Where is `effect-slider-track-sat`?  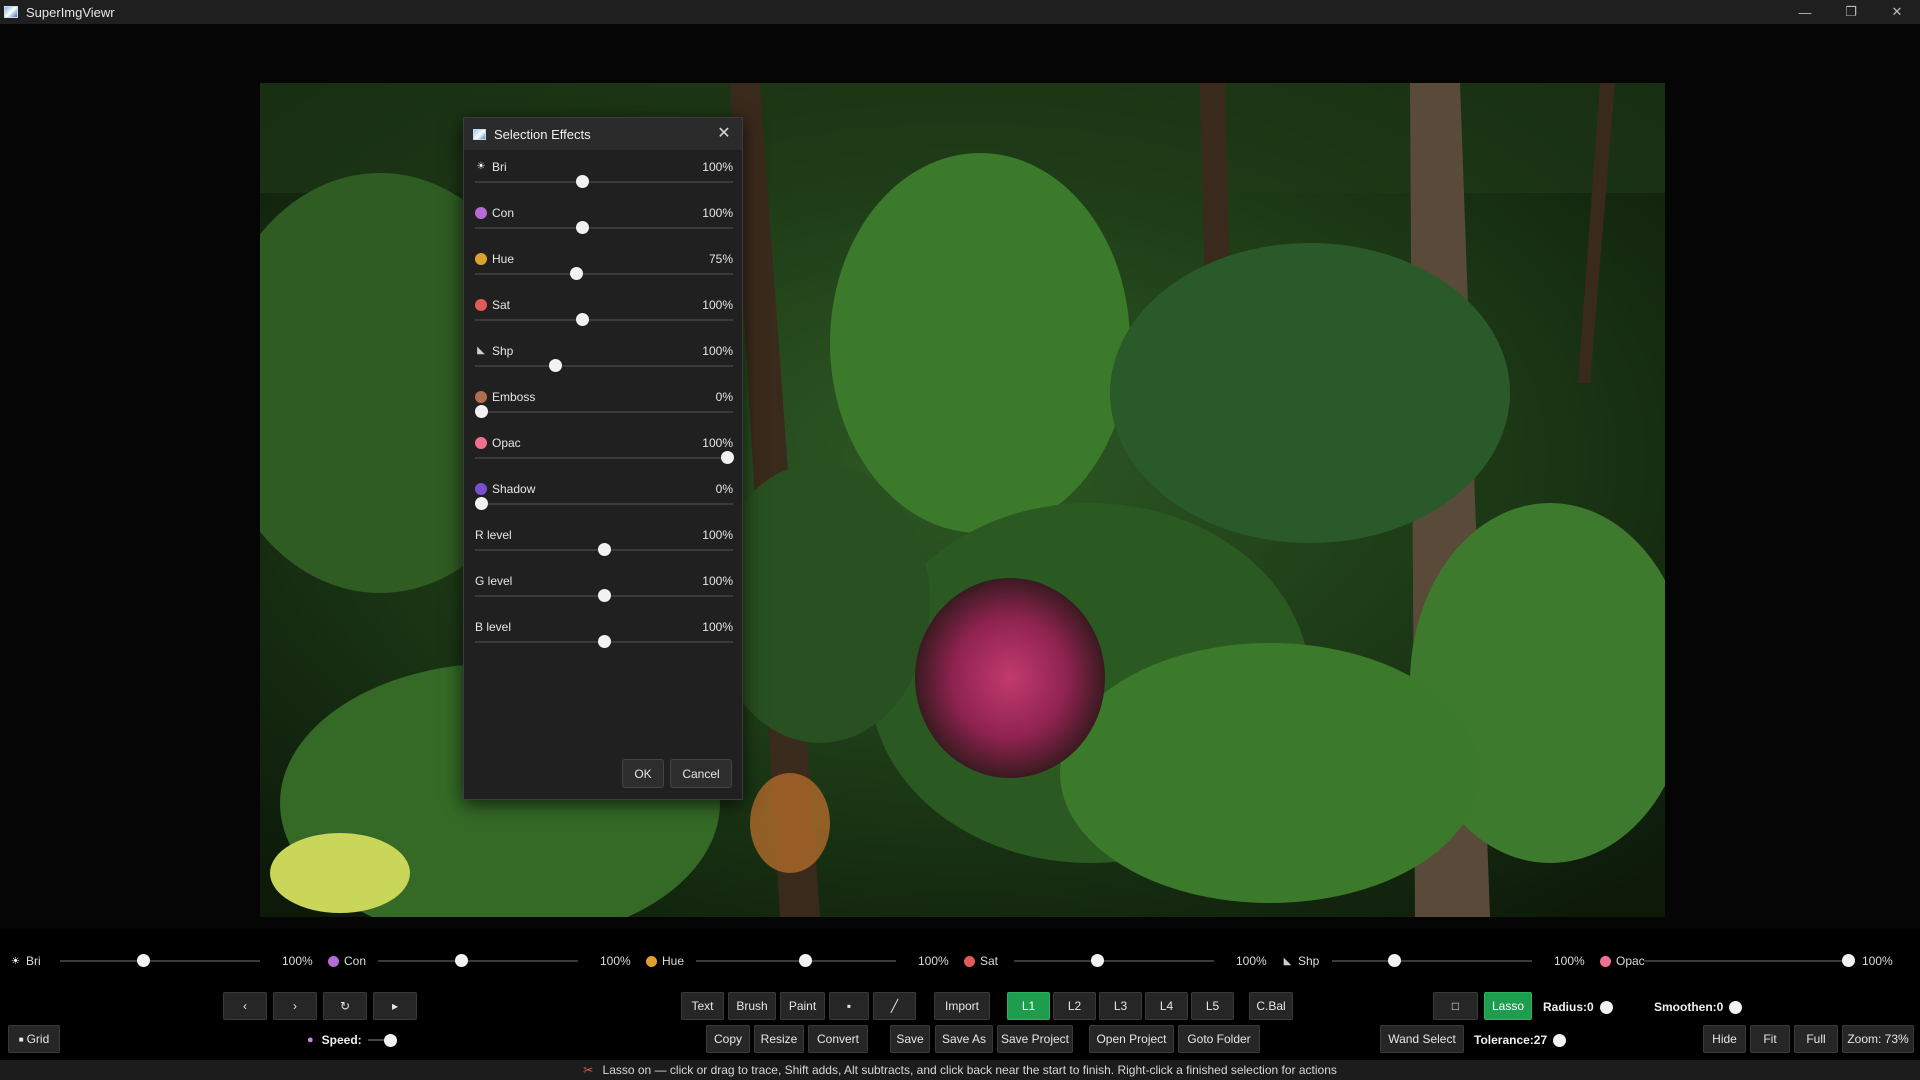
effect-slider-track-sat is located at coordinates (604, 320).